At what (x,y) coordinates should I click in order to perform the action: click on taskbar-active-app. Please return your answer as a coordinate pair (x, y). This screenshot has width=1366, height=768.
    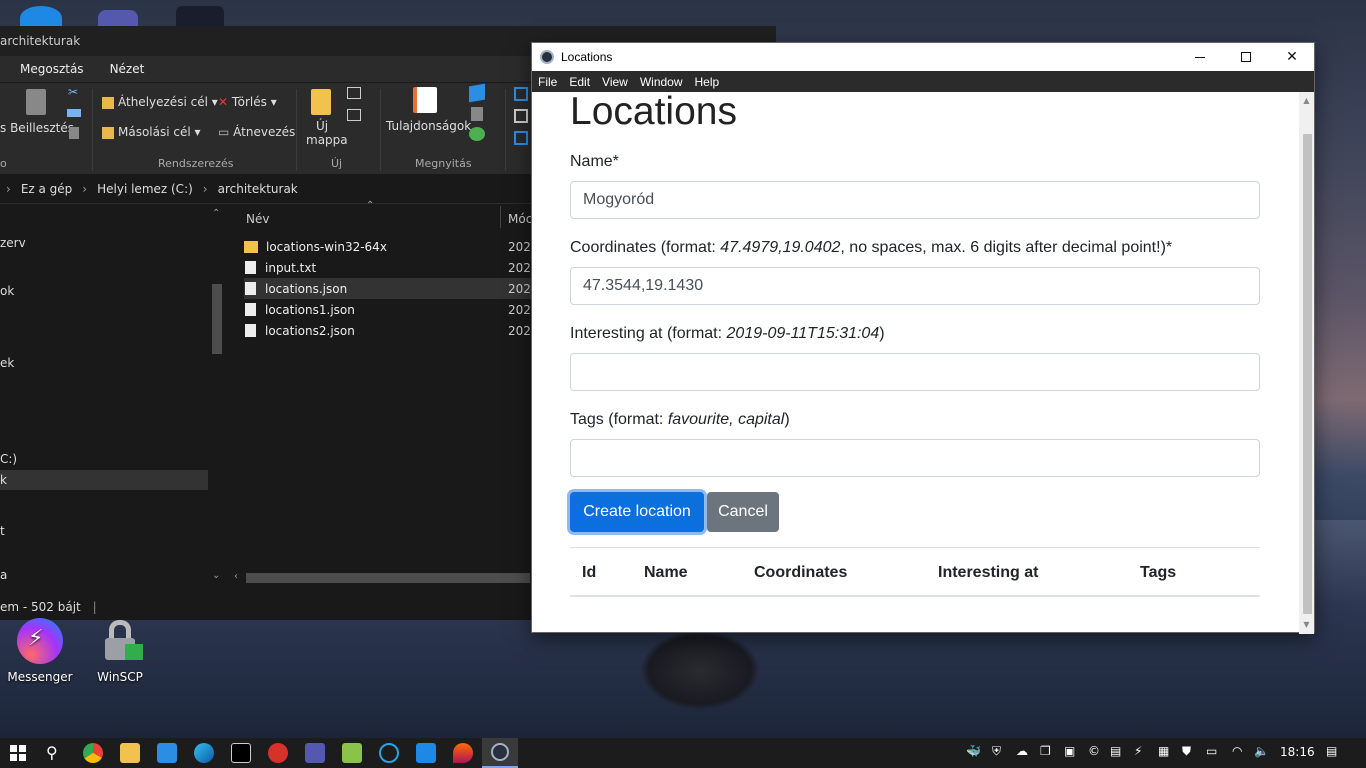
    Looking at the image, I should click on (500, 753).